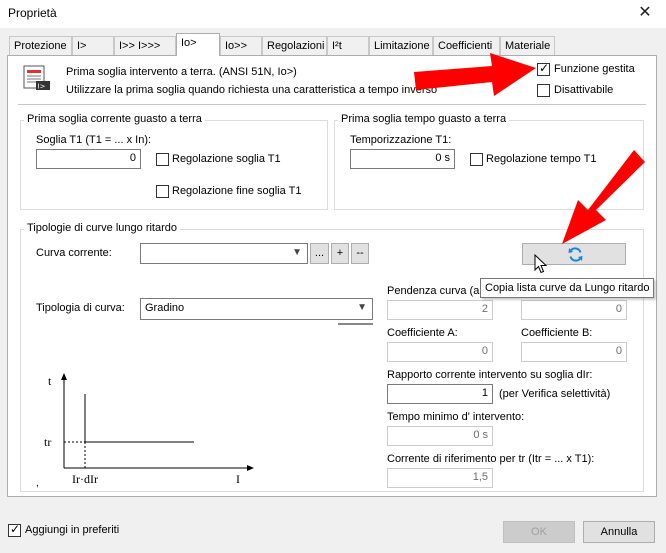  I want to click on axis-i-label: I, so click(238, 479).